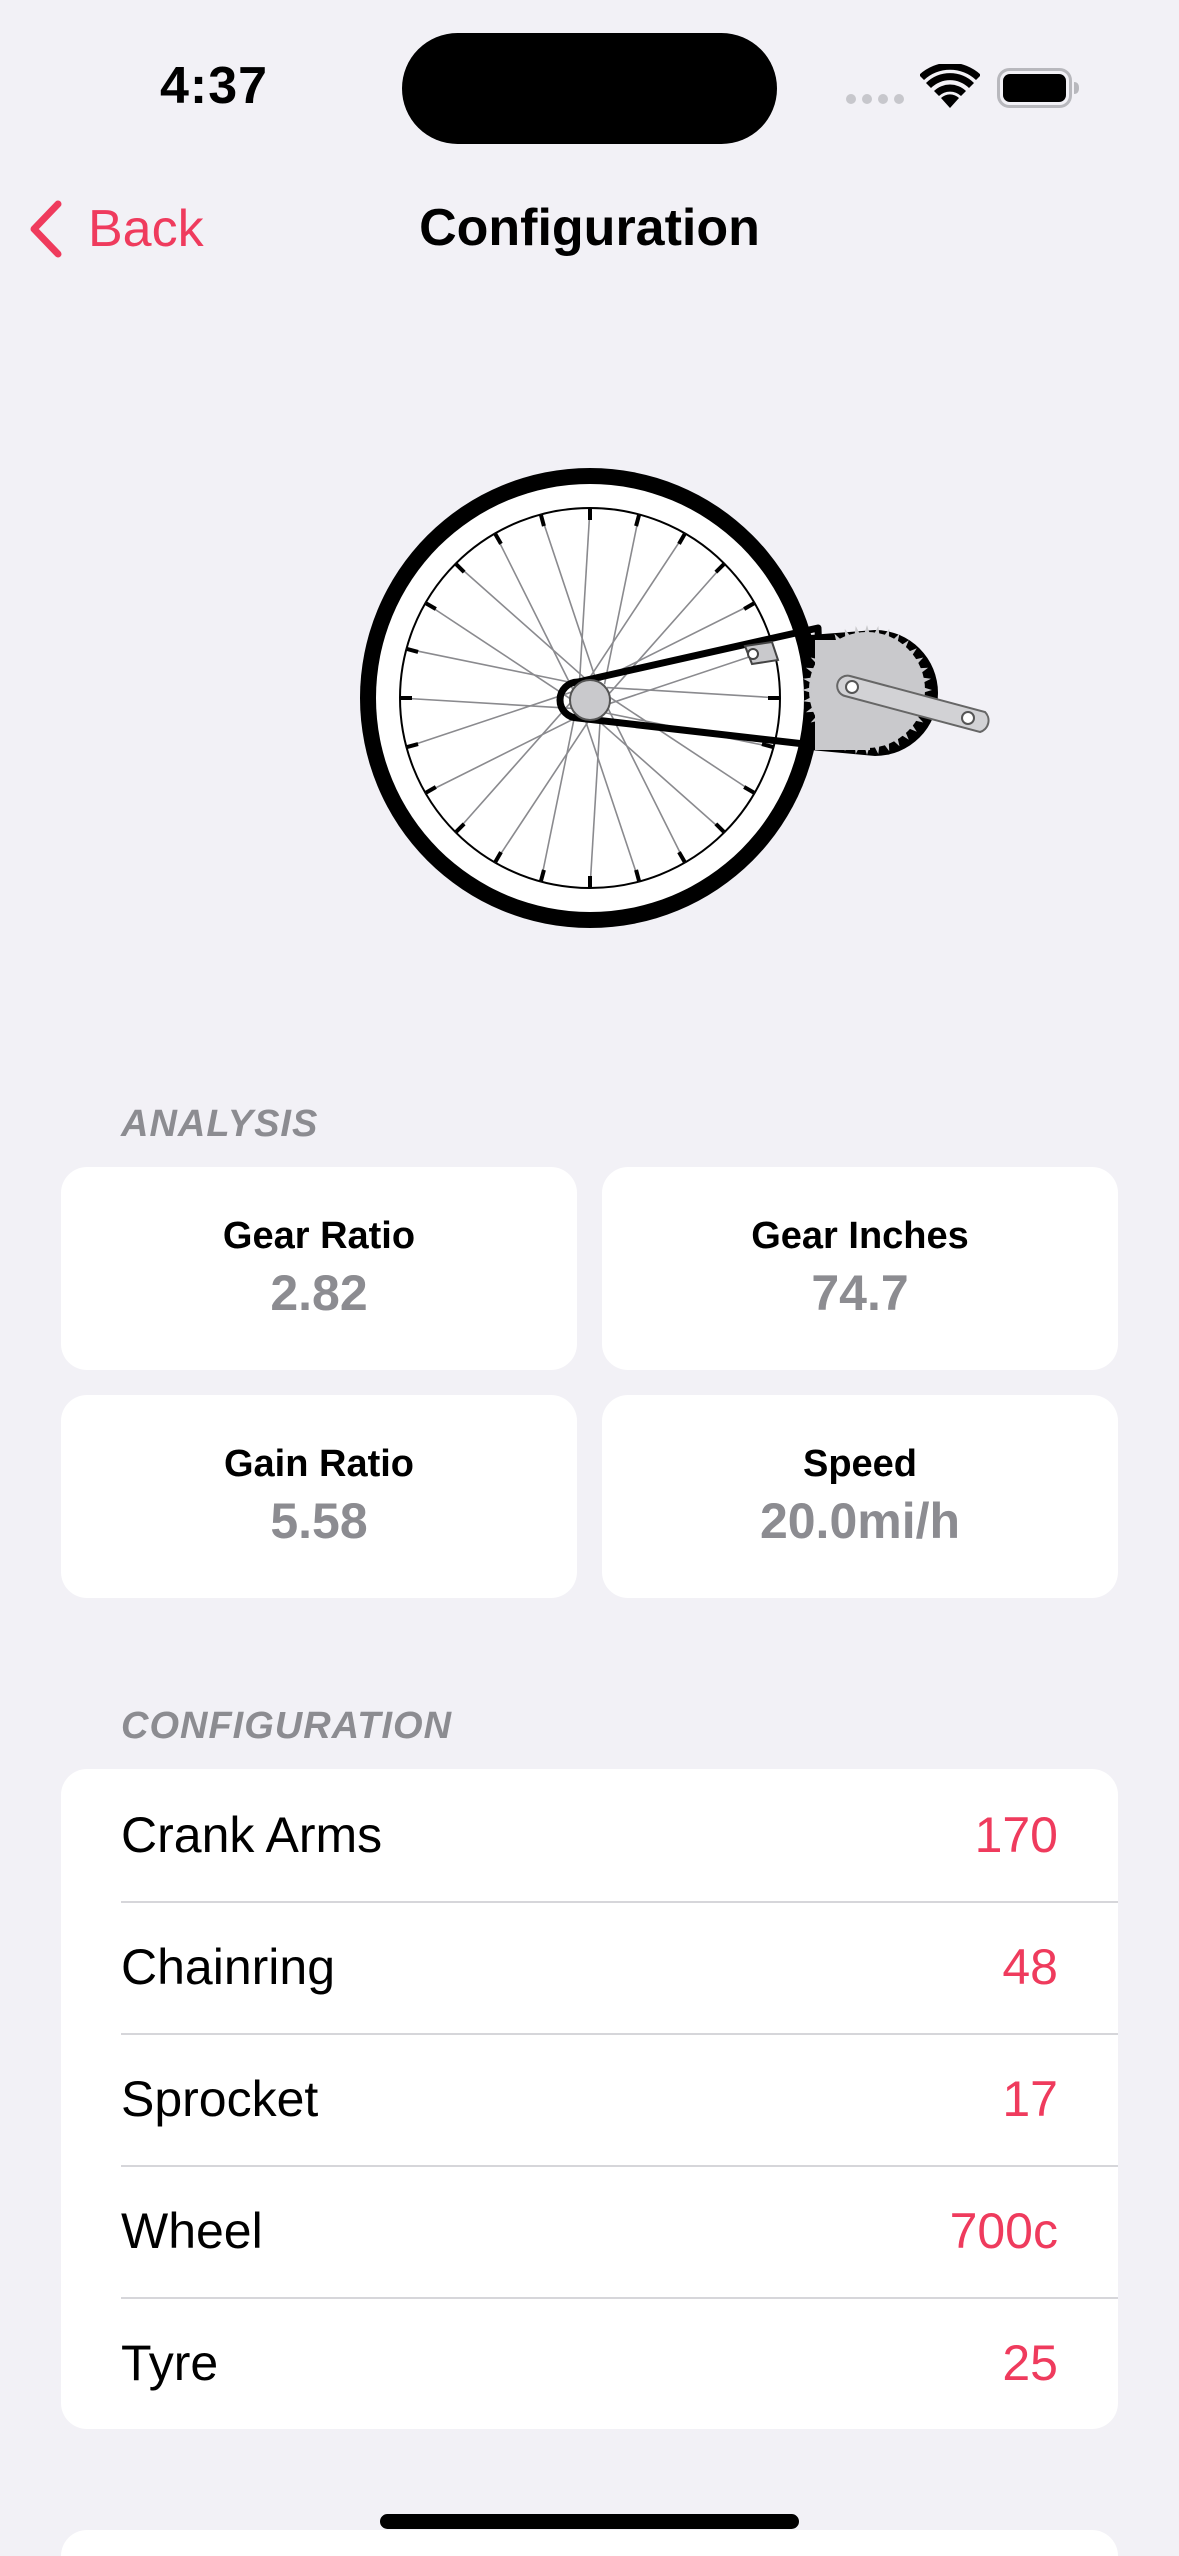 The image size is (1179, 2556). I want to click on status-bar: 4:37, so click(589, 85).